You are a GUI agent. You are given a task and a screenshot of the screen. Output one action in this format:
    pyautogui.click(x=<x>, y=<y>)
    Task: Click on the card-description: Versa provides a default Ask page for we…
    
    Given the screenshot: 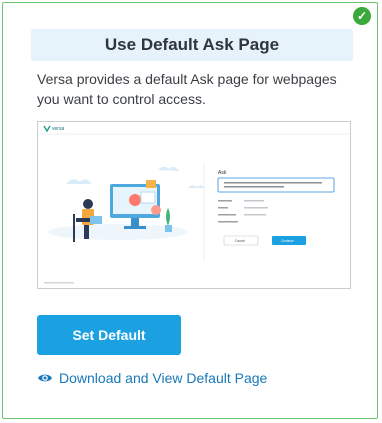 What is the action you would take?
    pyautogui.click(x=187, y=89)
    